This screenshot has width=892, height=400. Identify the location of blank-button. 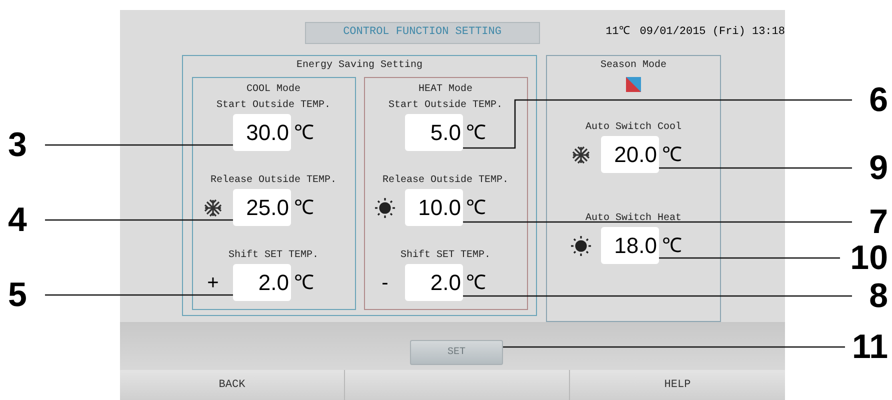
(457, 385).